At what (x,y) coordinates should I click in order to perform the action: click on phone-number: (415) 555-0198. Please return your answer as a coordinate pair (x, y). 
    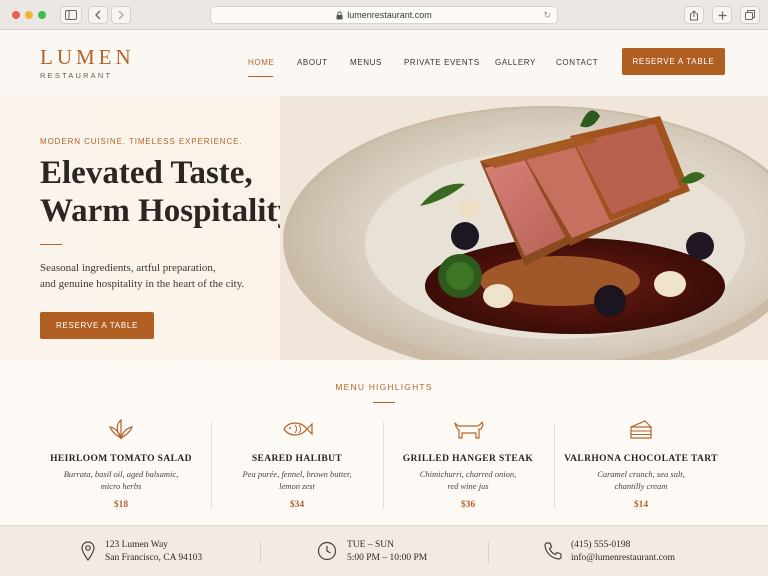
    Looking at the image, I should click on (600, 545).